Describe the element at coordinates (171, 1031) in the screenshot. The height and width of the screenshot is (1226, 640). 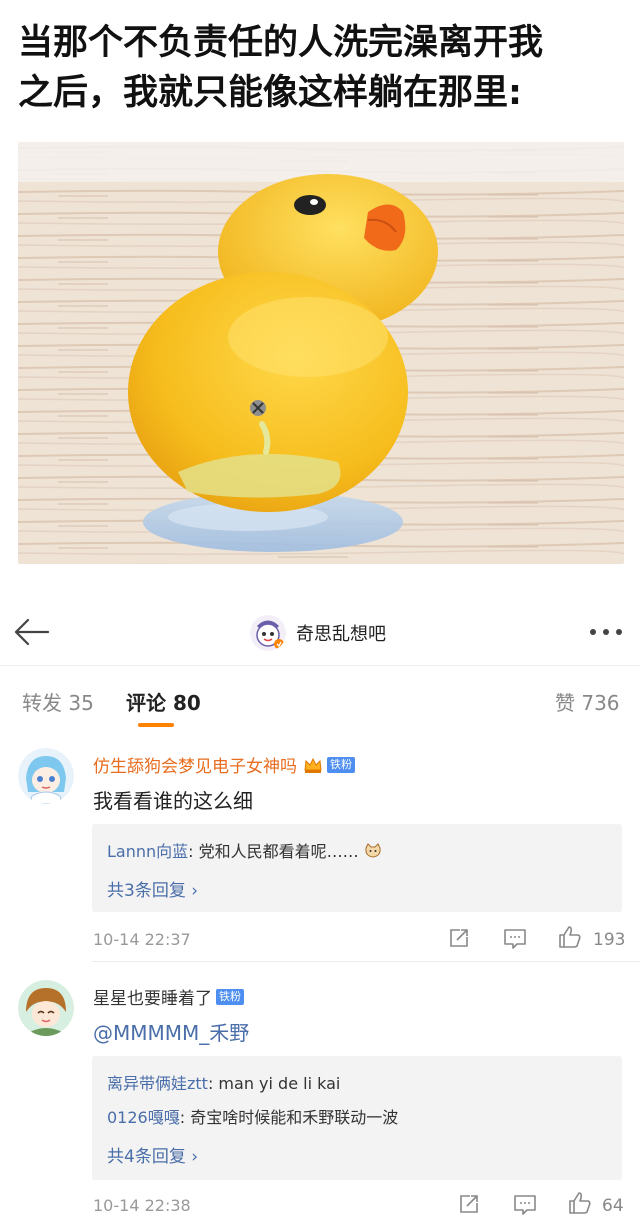
I see `comment-text: @MMMMM_禾野` at that location.